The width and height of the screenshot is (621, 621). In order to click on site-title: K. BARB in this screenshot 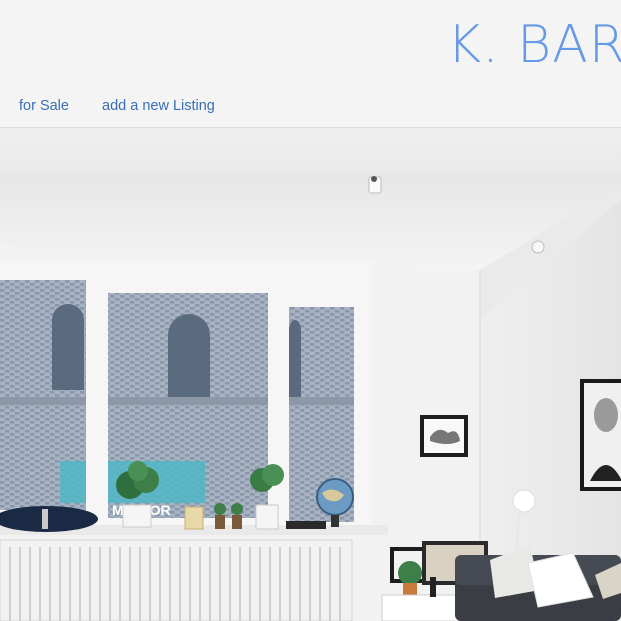, I will do `click(534, 45)`.